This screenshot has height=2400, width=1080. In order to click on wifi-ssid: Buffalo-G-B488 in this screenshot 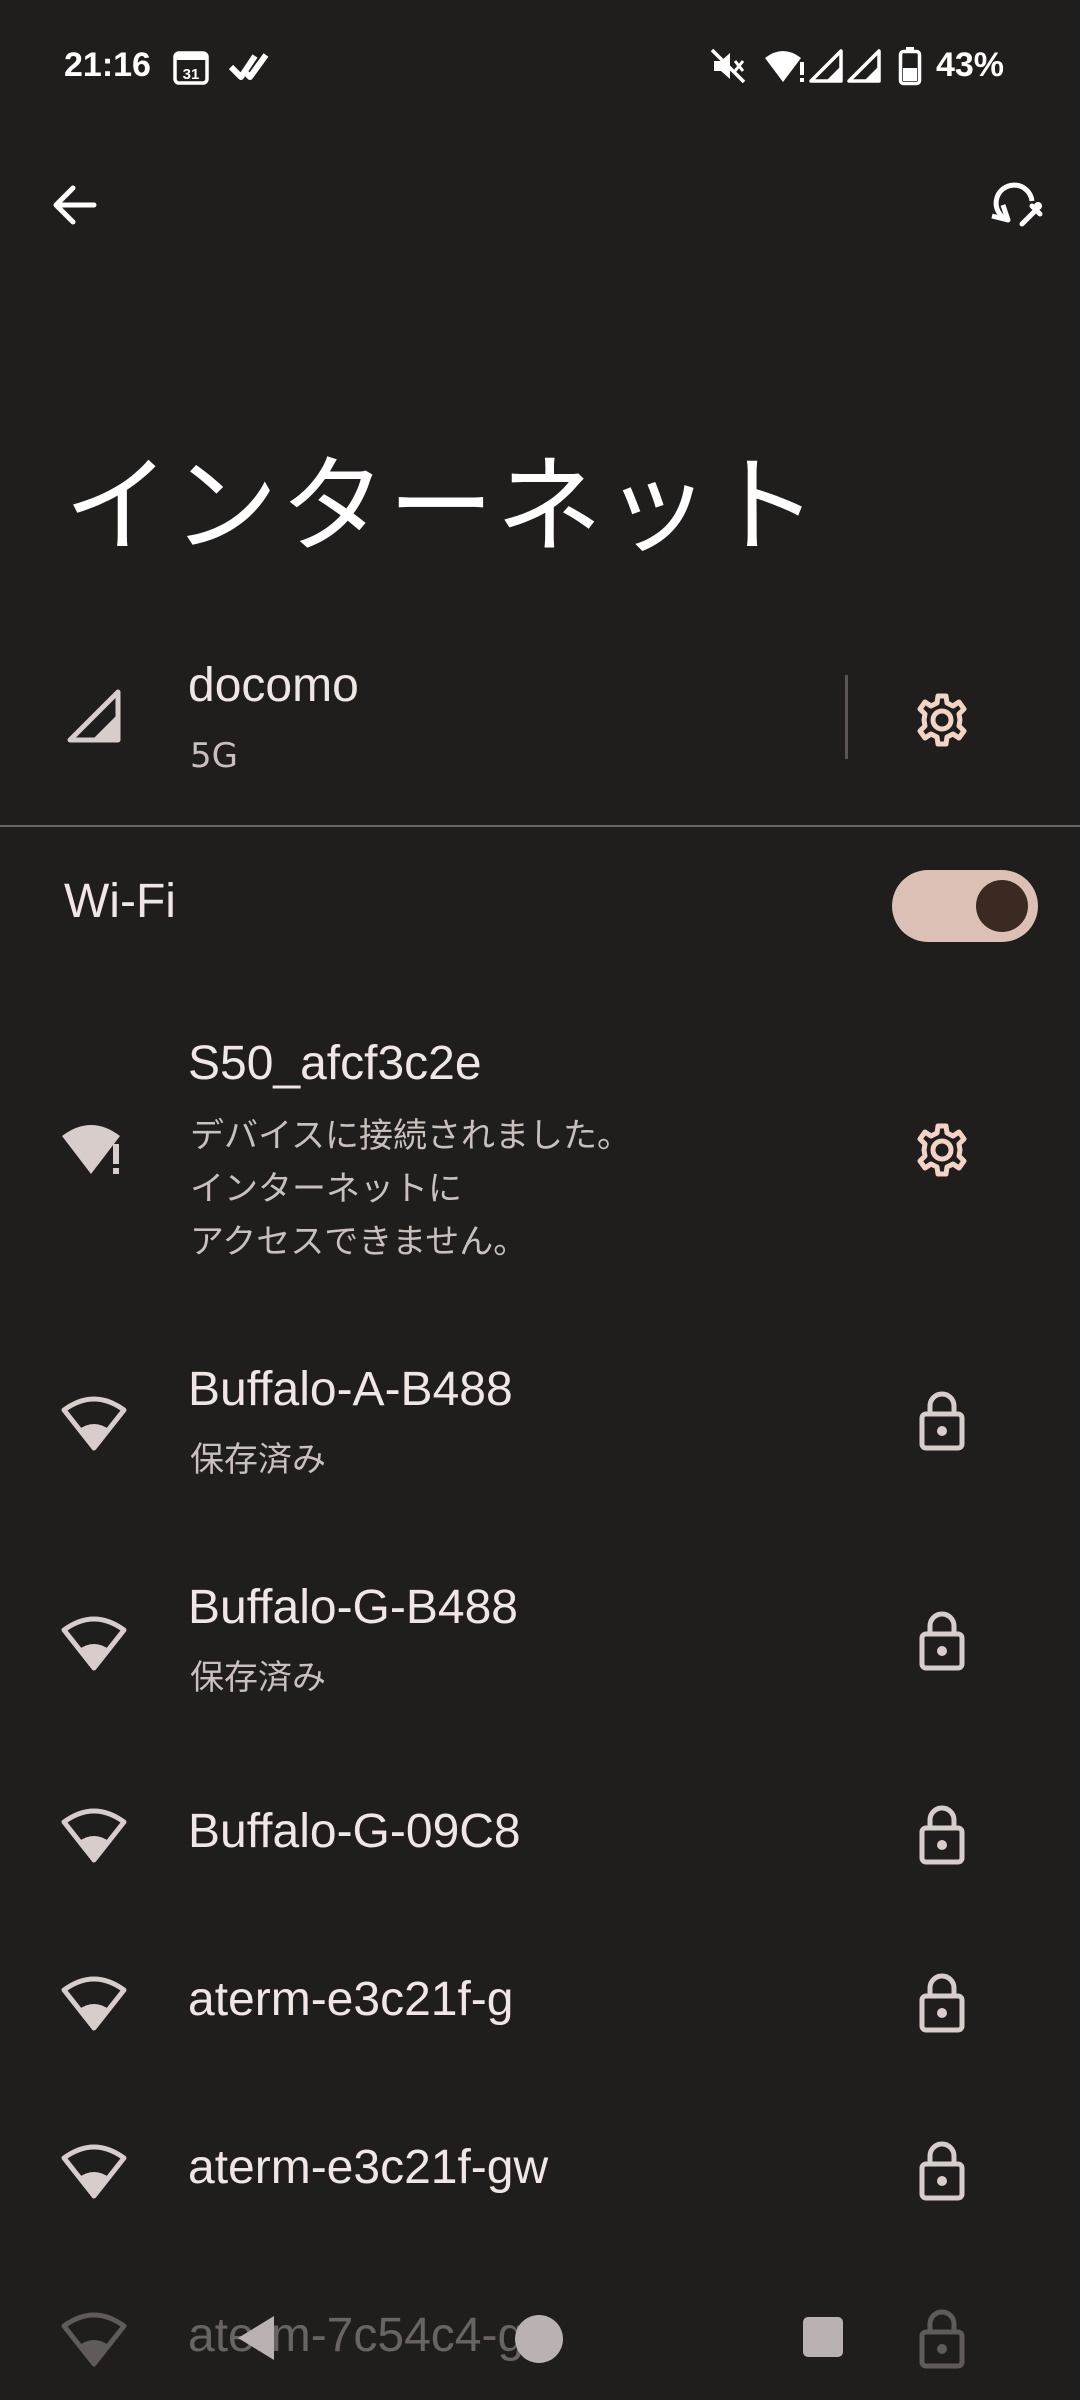, I will do `click(353, 1607)`.